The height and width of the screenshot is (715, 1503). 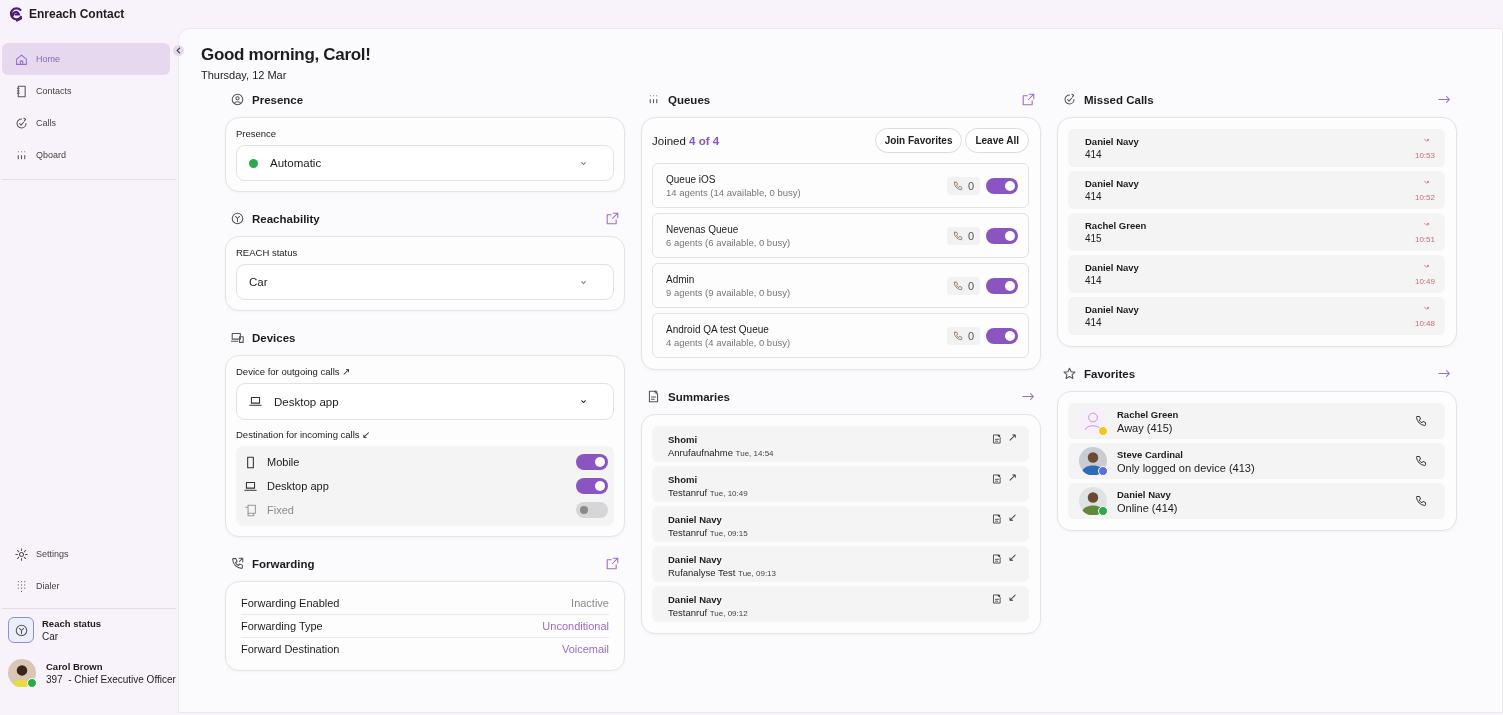 I want to click on reach-status-dropdown: Car, so click(x=425, y=282).